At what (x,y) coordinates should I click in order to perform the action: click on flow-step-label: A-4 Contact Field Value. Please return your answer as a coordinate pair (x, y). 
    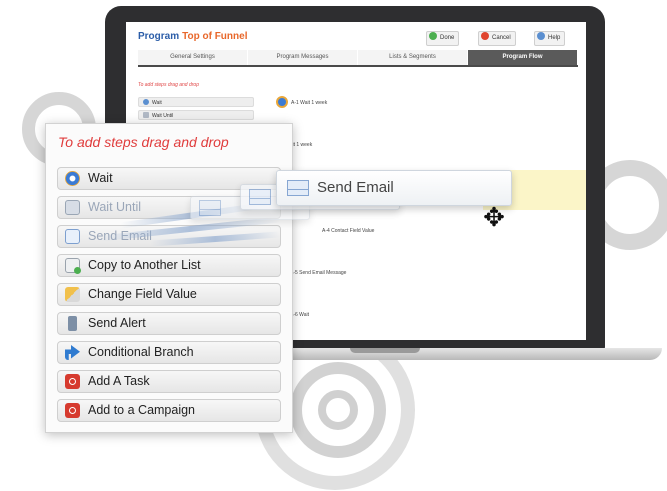
    Looking at the image, I should click on (348, 231).